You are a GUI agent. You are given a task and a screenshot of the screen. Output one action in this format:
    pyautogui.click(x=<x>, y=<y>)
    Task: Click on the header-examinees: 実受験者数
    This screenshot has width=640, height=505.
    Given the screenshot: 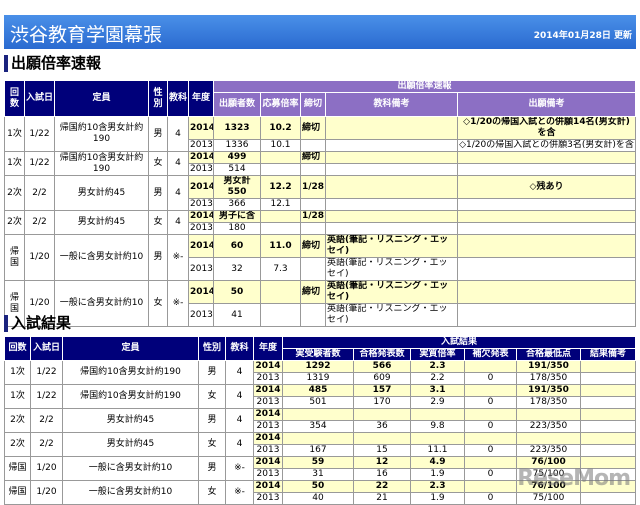 What is the action you would take?
    pyautogui.click(x=318, y=354)
    